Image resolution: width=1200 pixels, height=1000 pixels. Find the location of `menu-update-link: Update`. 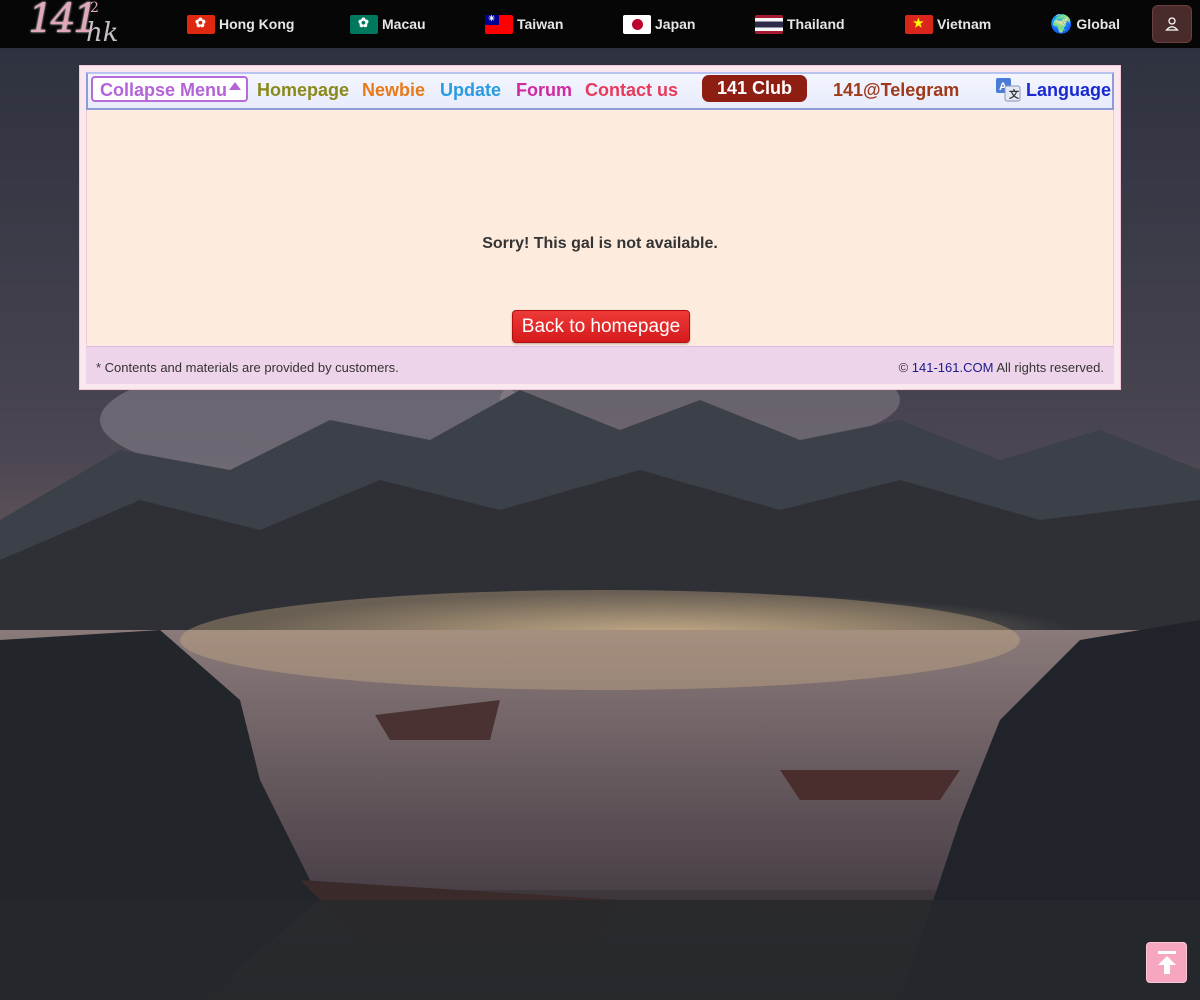

menu-update-link: Update is located at coordinates (470, 90).